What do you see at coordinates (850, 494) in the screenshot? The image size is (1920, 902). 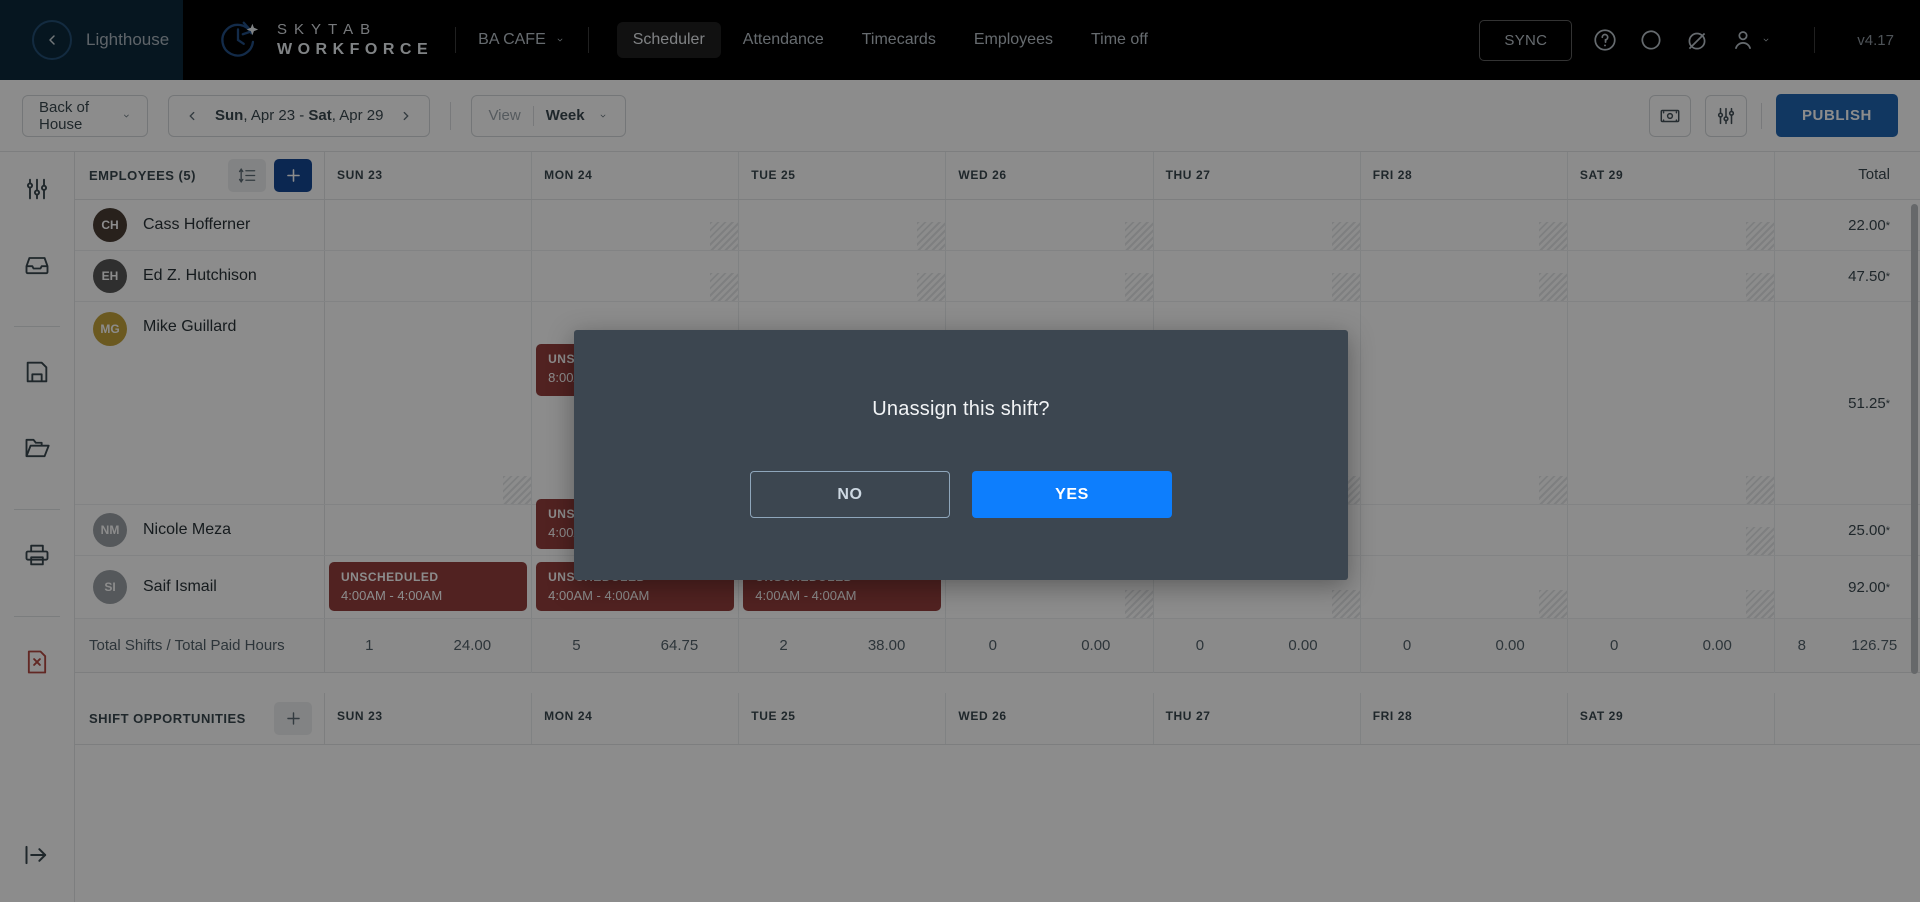 I see `no-button: NO` at bounding box center [850, 494].